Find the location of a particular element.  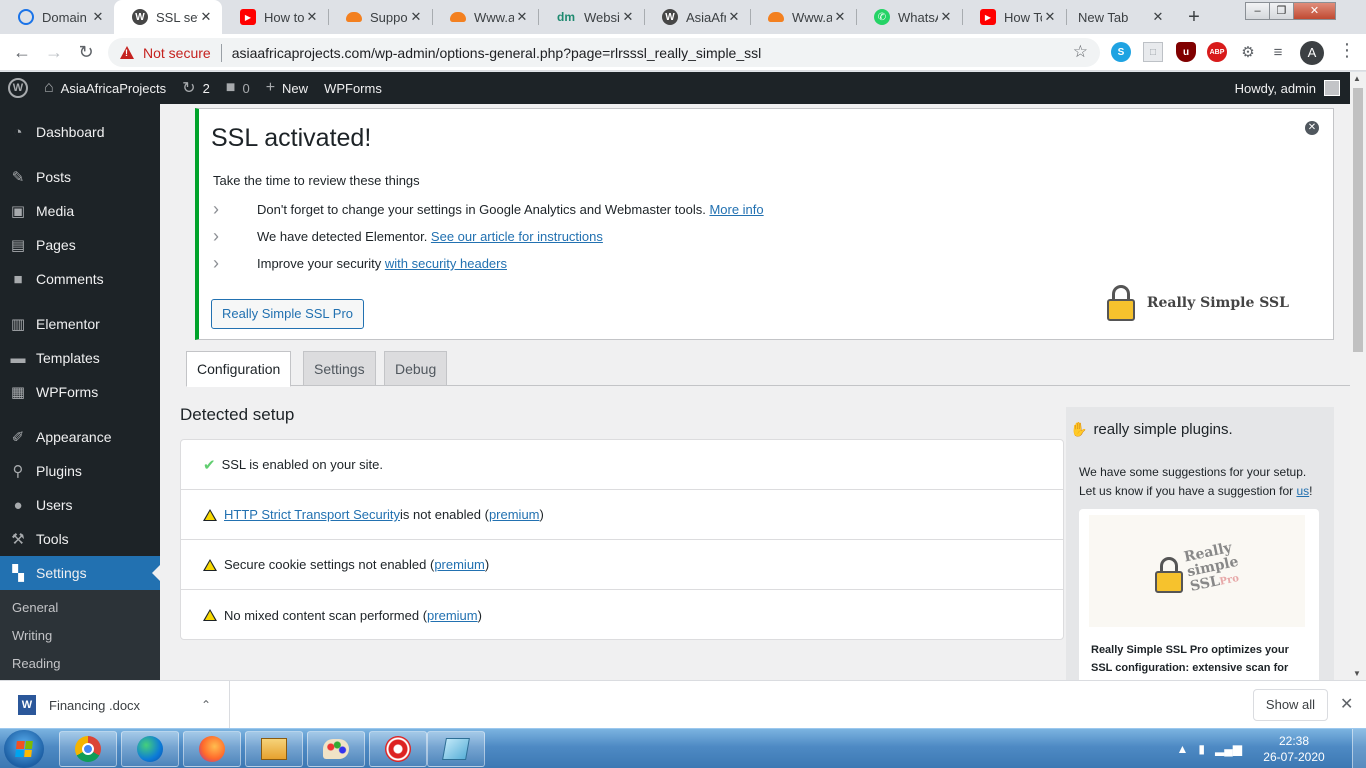

page-scrollbar: ▲ ▼ is located at coordinates (1358, 376).